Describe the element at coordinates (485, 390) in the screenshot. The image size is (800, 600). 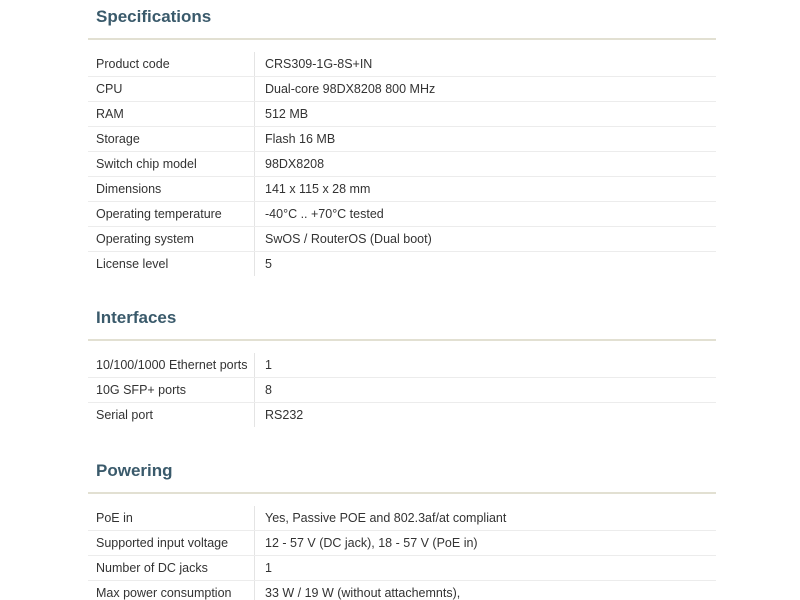
I see `row-value: 8` at that location.